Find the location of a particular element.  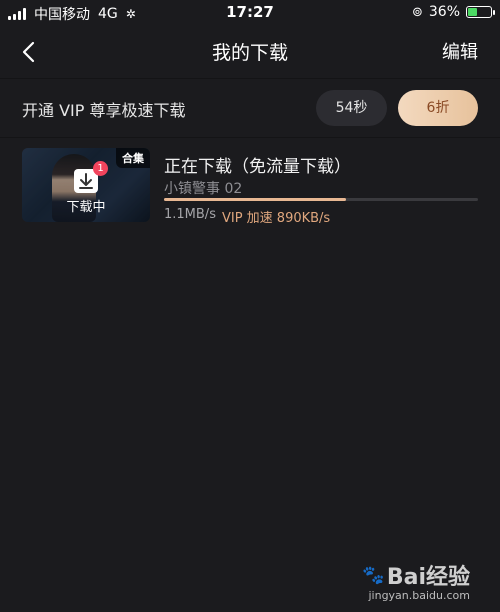

orientation-lock-icon: ⊚ is located at coordinates (417, 12).